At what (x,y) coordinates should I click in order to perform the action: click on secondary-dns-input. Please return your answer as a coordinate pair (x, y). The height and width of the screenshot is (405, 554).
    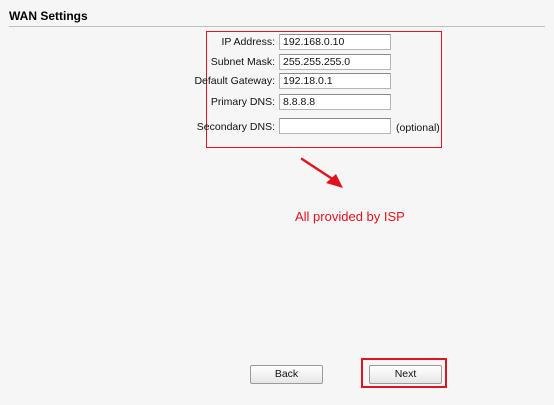
    Looking at the image, I should click on (335, 126).